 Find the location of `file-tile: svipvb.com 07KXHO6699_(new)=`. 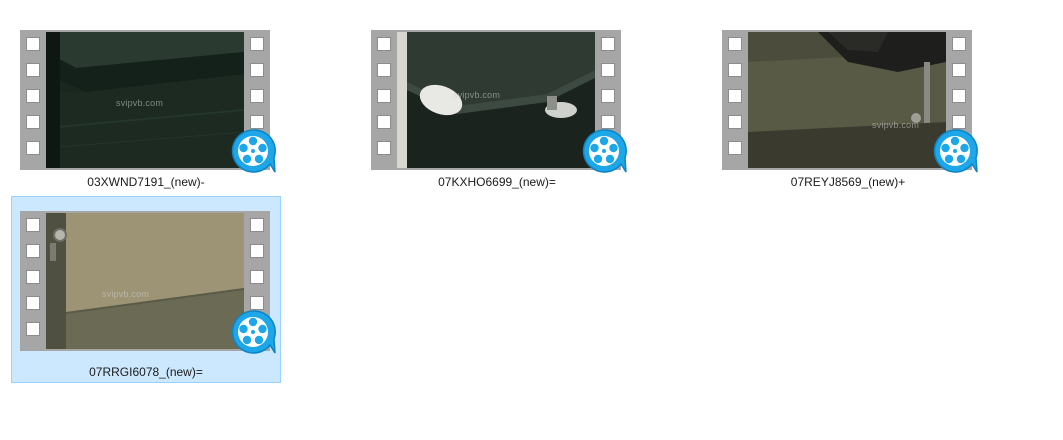

file-tile: svipvb.com 07KXHO6699_(new)= is located at coordinates (497, 114).